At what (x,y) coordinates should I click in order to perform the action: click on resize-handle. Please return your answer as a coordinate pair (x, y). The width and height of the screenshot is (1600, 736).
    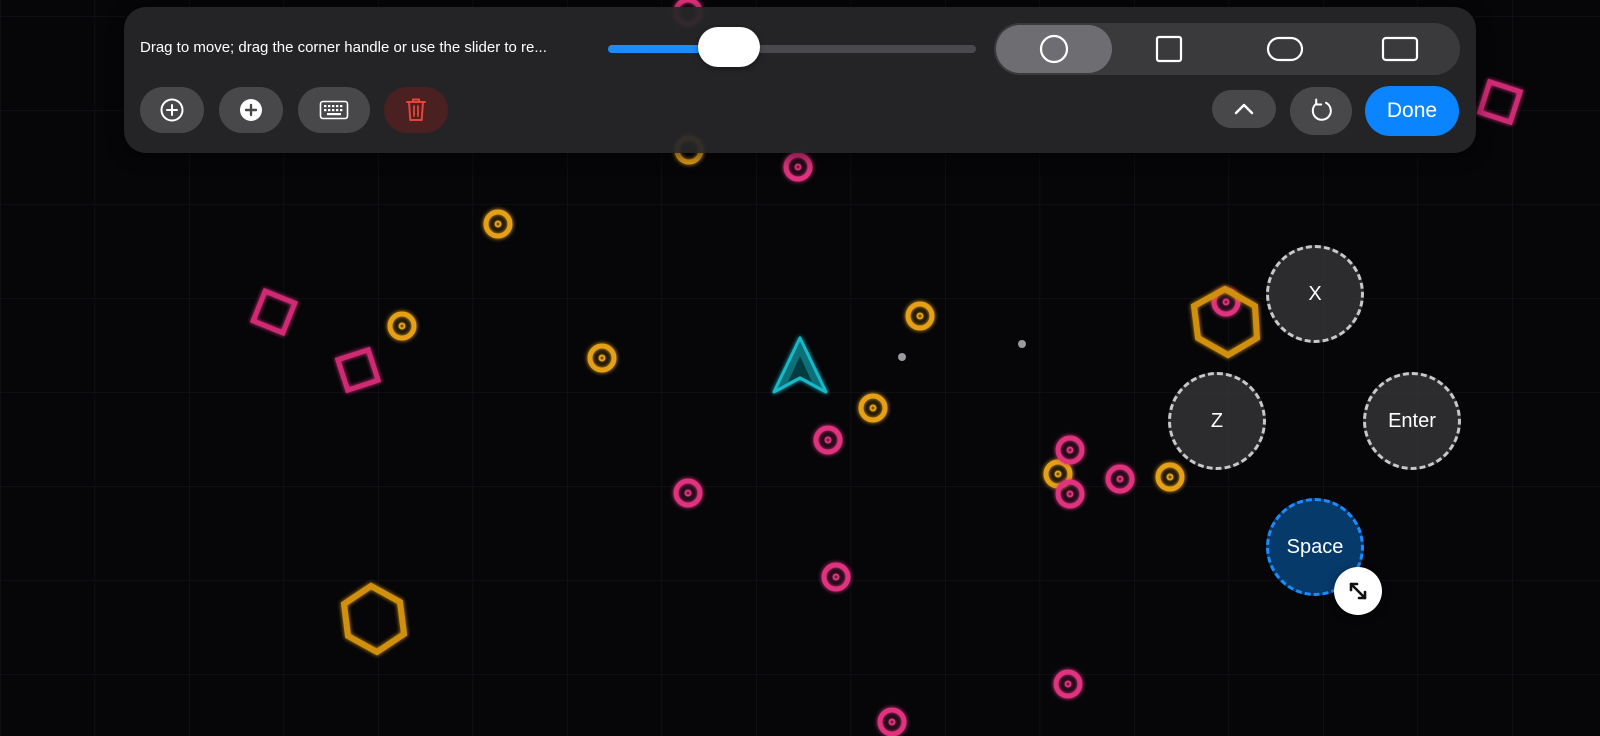
    Looking at the image, I should click on (1358, 591).